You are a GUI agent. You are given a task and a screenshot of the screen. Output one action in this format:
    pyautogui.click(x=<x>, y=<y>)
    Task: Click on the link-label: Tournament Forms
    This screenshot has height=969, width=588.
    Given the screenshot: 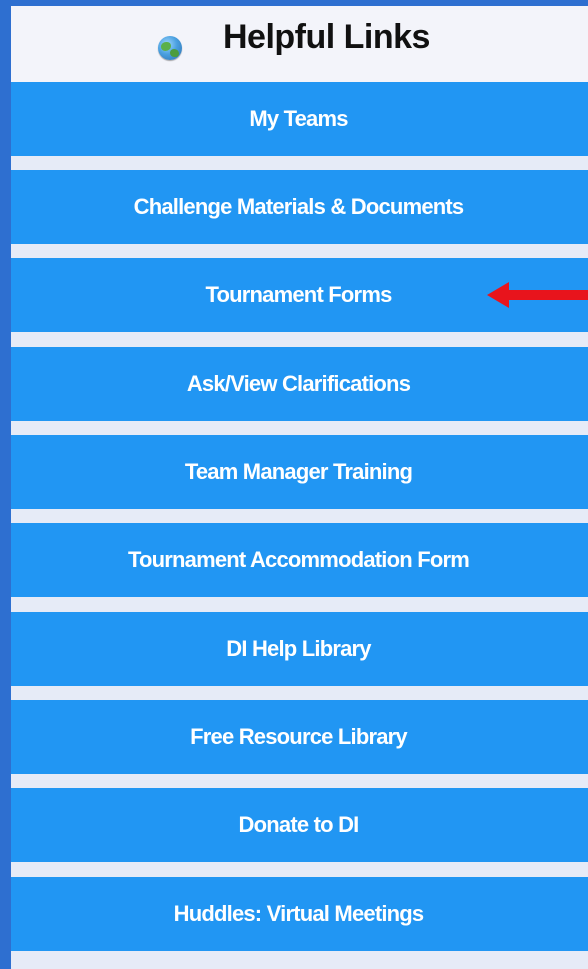 What is the action you would take?
    pyautogui.click(x=298, y=294)
    